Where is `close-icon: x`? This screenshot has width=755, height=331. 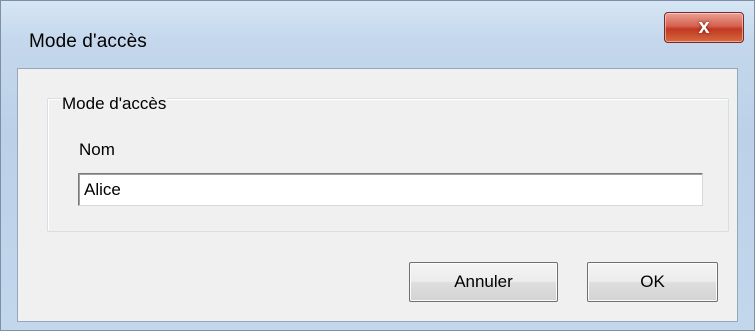
close-icon: x is located at coordinates (704, 27).